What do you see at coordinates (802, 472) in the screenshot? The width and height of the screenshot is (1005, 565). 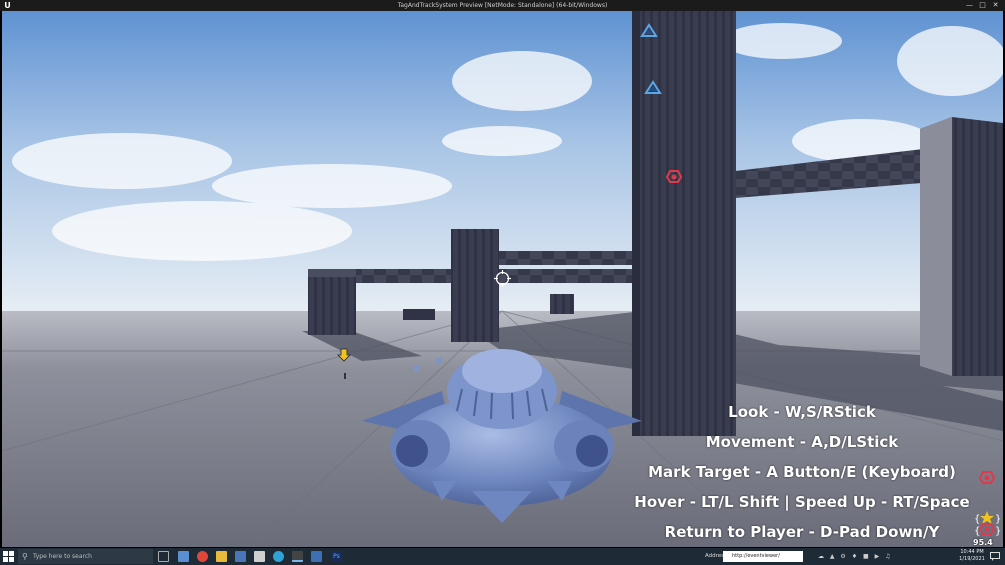 I see `instruction-mark-target: Mark Target - A Button/E (Keyboard)` at bounding box center [802, 472].